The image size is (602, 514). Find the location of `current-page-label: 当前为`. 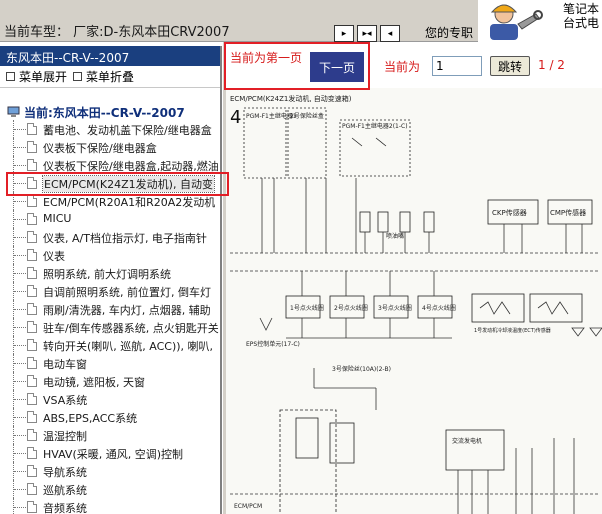

current-page-label: 当前为 is located at coordinates (402, 67).